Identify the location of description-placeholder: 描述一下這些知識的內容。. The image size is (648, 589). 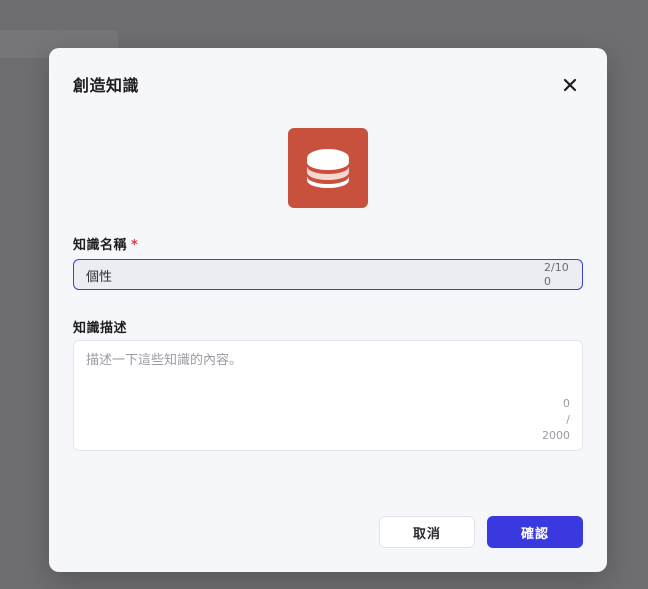
(164, 360).